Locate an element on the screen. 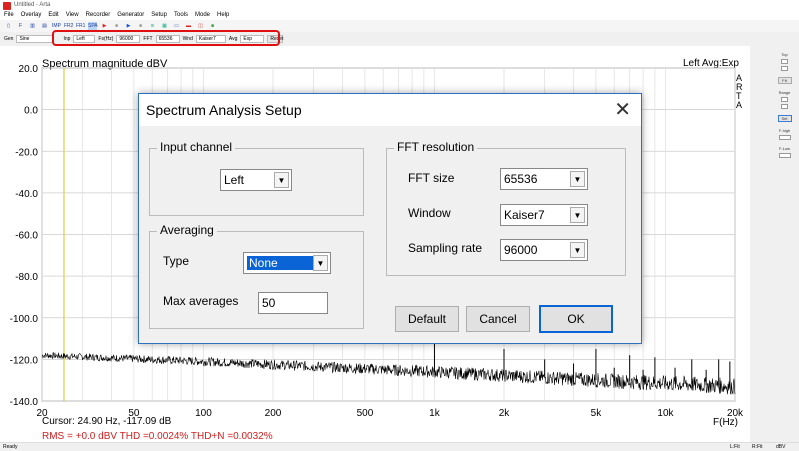  gen-label: Gen is located at coordinates (9, 38).